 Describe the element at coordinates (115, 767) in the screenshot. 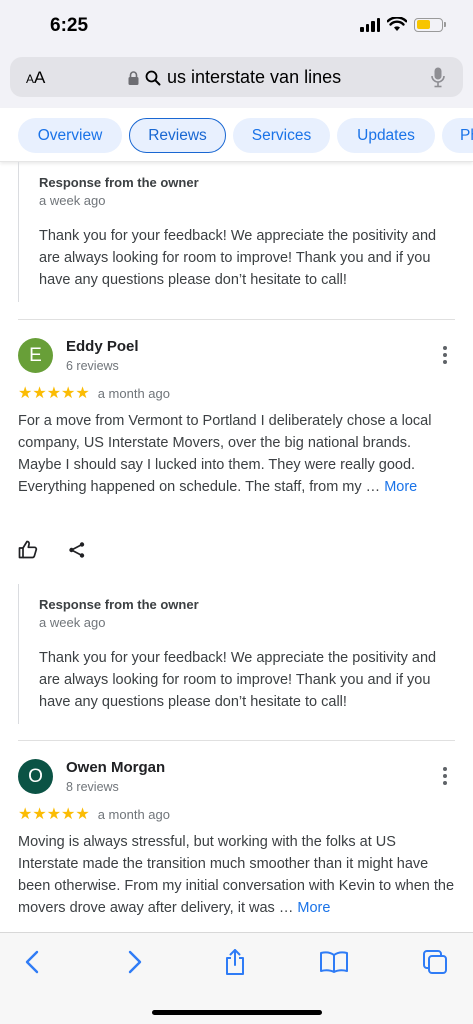

I see `reviewer-name: Owen Morgan` at that location.